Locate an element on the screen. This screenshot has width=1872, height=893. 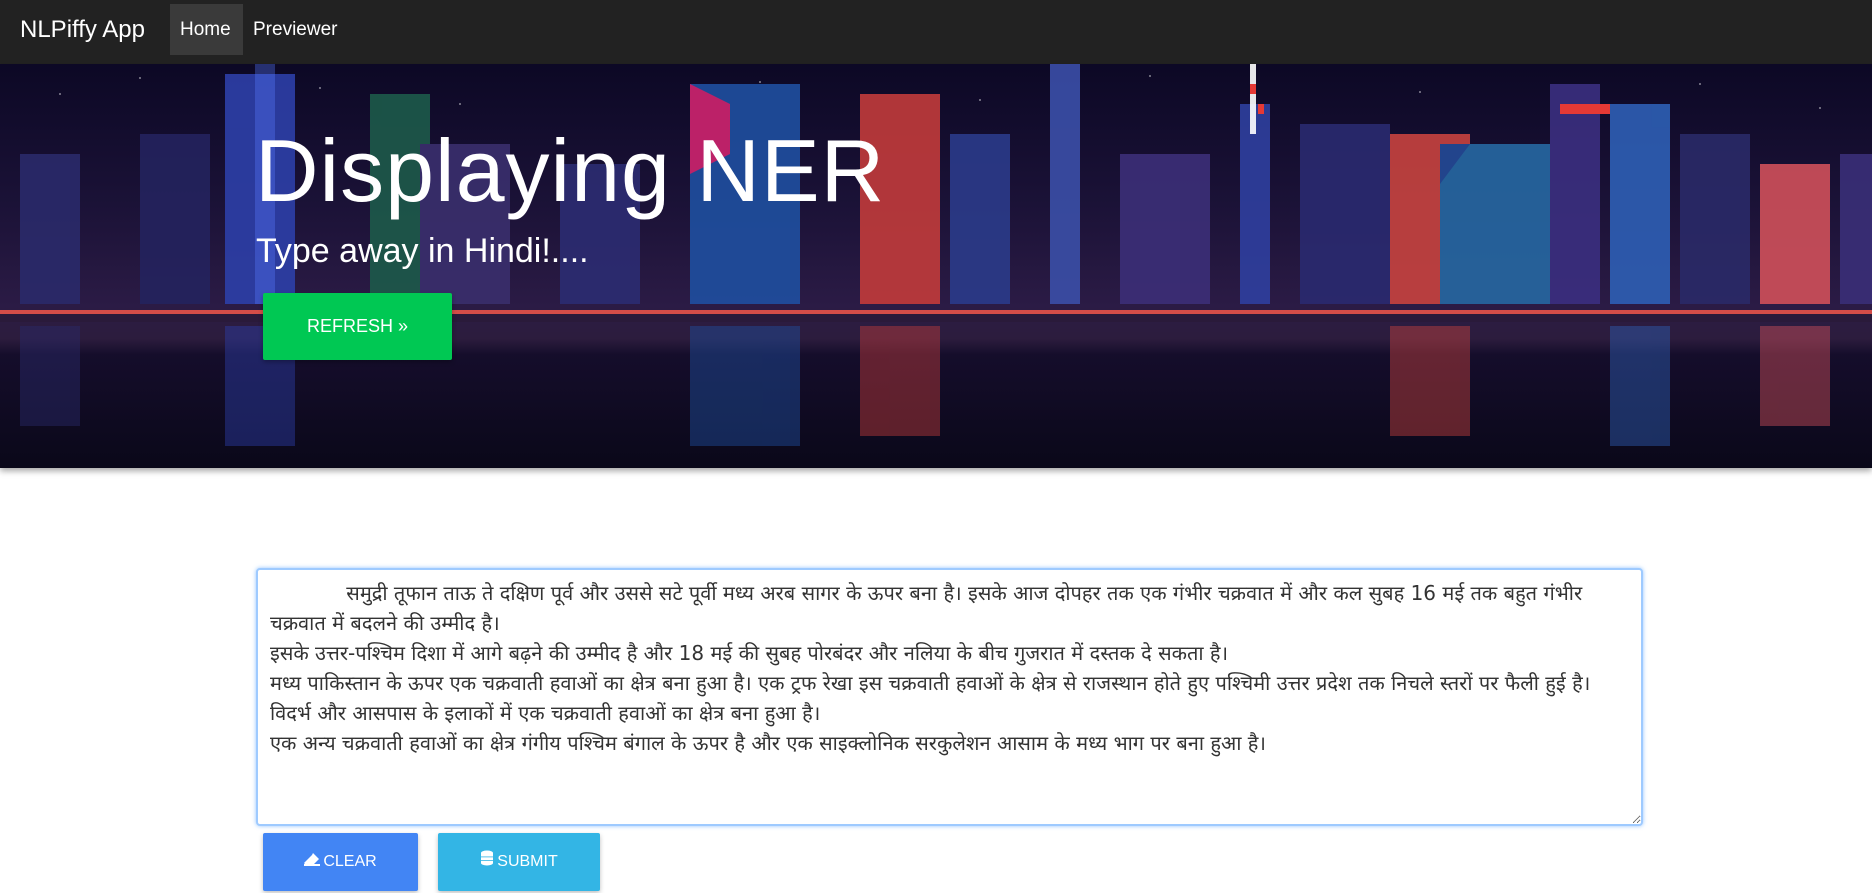
nav-item-previewer: Previewer is located at coordinates (295, 29).